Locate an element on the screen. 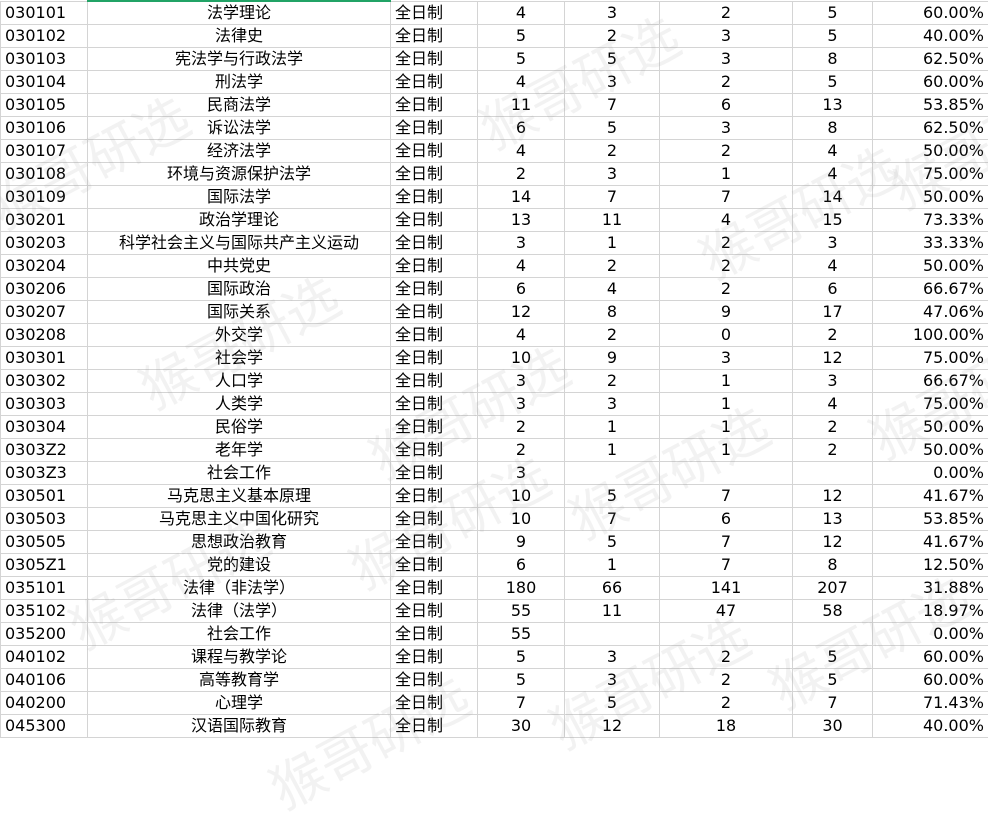  percent-cell: 100.00% is located at coordinates (930, 335).